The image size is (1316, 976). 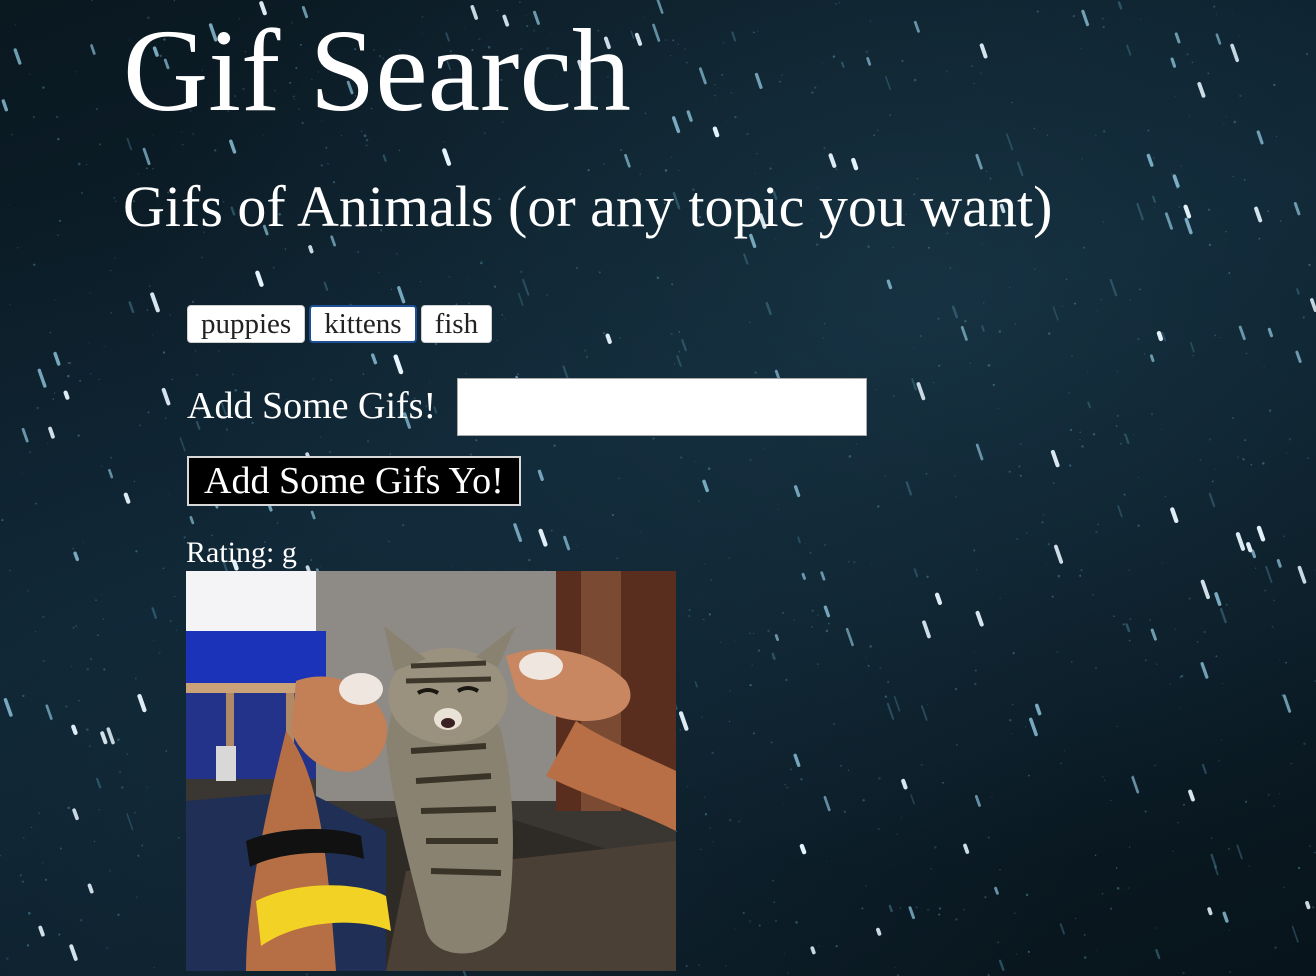 I want to click on topic-button-puppies: puppies, so click(x=246, y=324).